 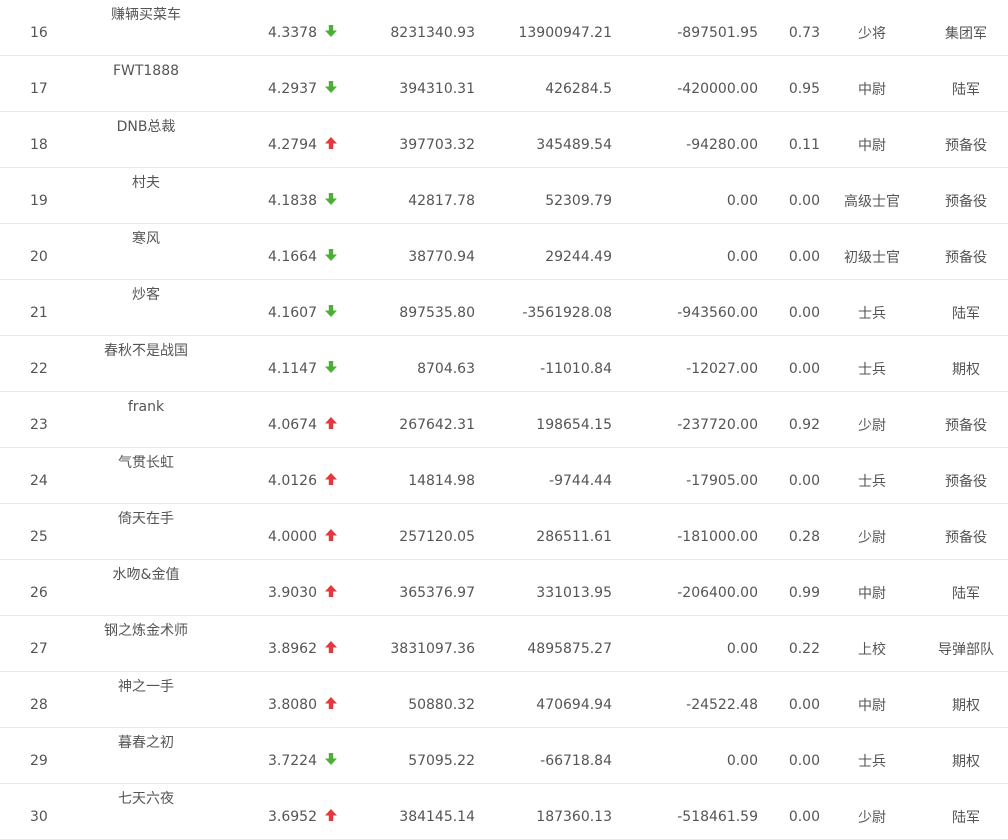 What do you see at coordinates (37, 139) in the screenshot?
I see `rank-cell: 18` at bounding box center [37, 139].